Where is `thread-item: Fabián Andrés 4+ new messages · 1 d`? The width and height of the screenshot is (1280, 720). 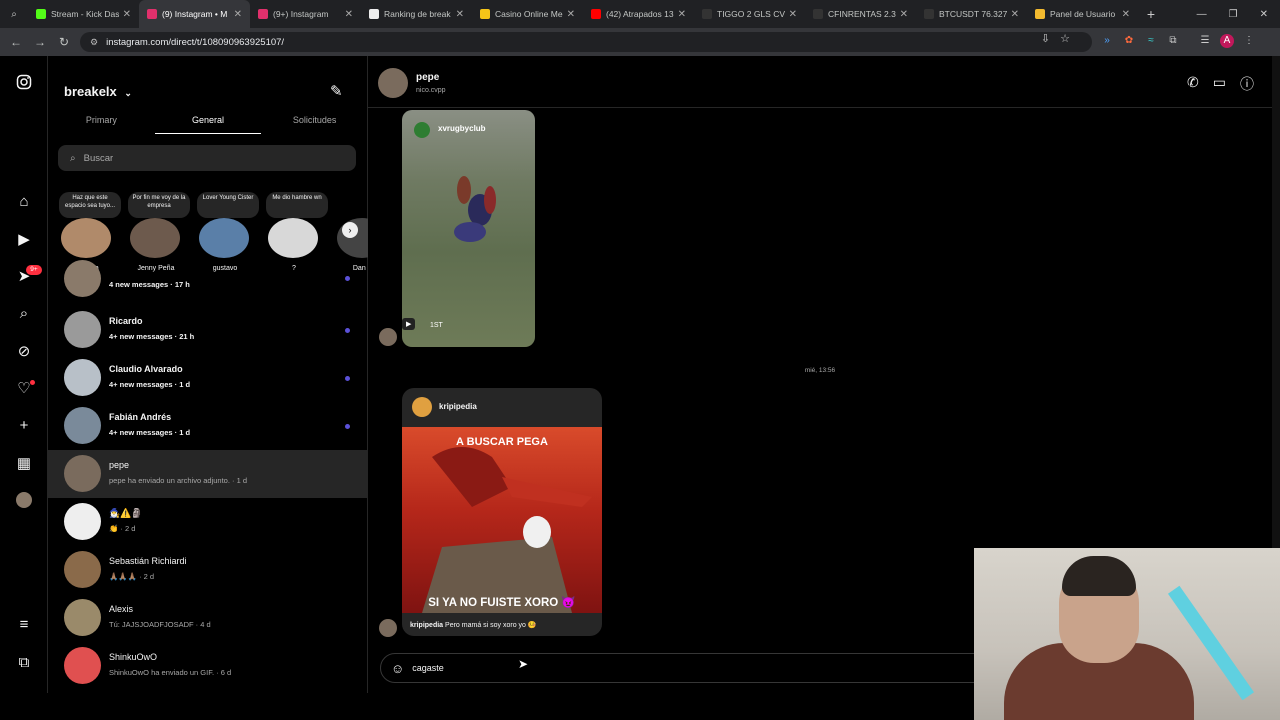 thread-item: Fabián Andrés 4+ new messages · 1 d is located at coordinates (208, 426).